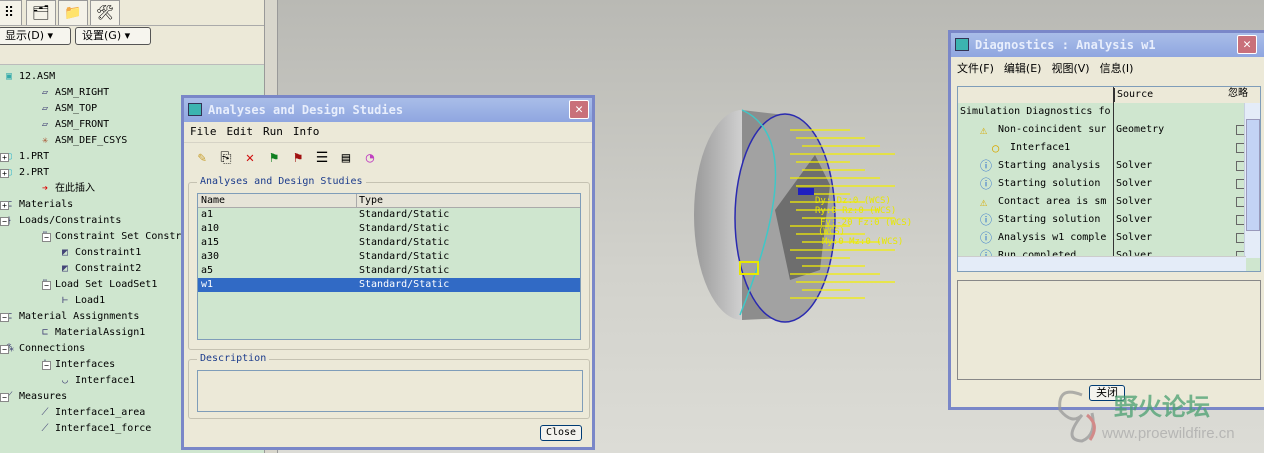  Describe the element at coordinates (82, 141) in the screenshot. I see `tree-item: ✳ ASM_DEF_CSYS` at that location.